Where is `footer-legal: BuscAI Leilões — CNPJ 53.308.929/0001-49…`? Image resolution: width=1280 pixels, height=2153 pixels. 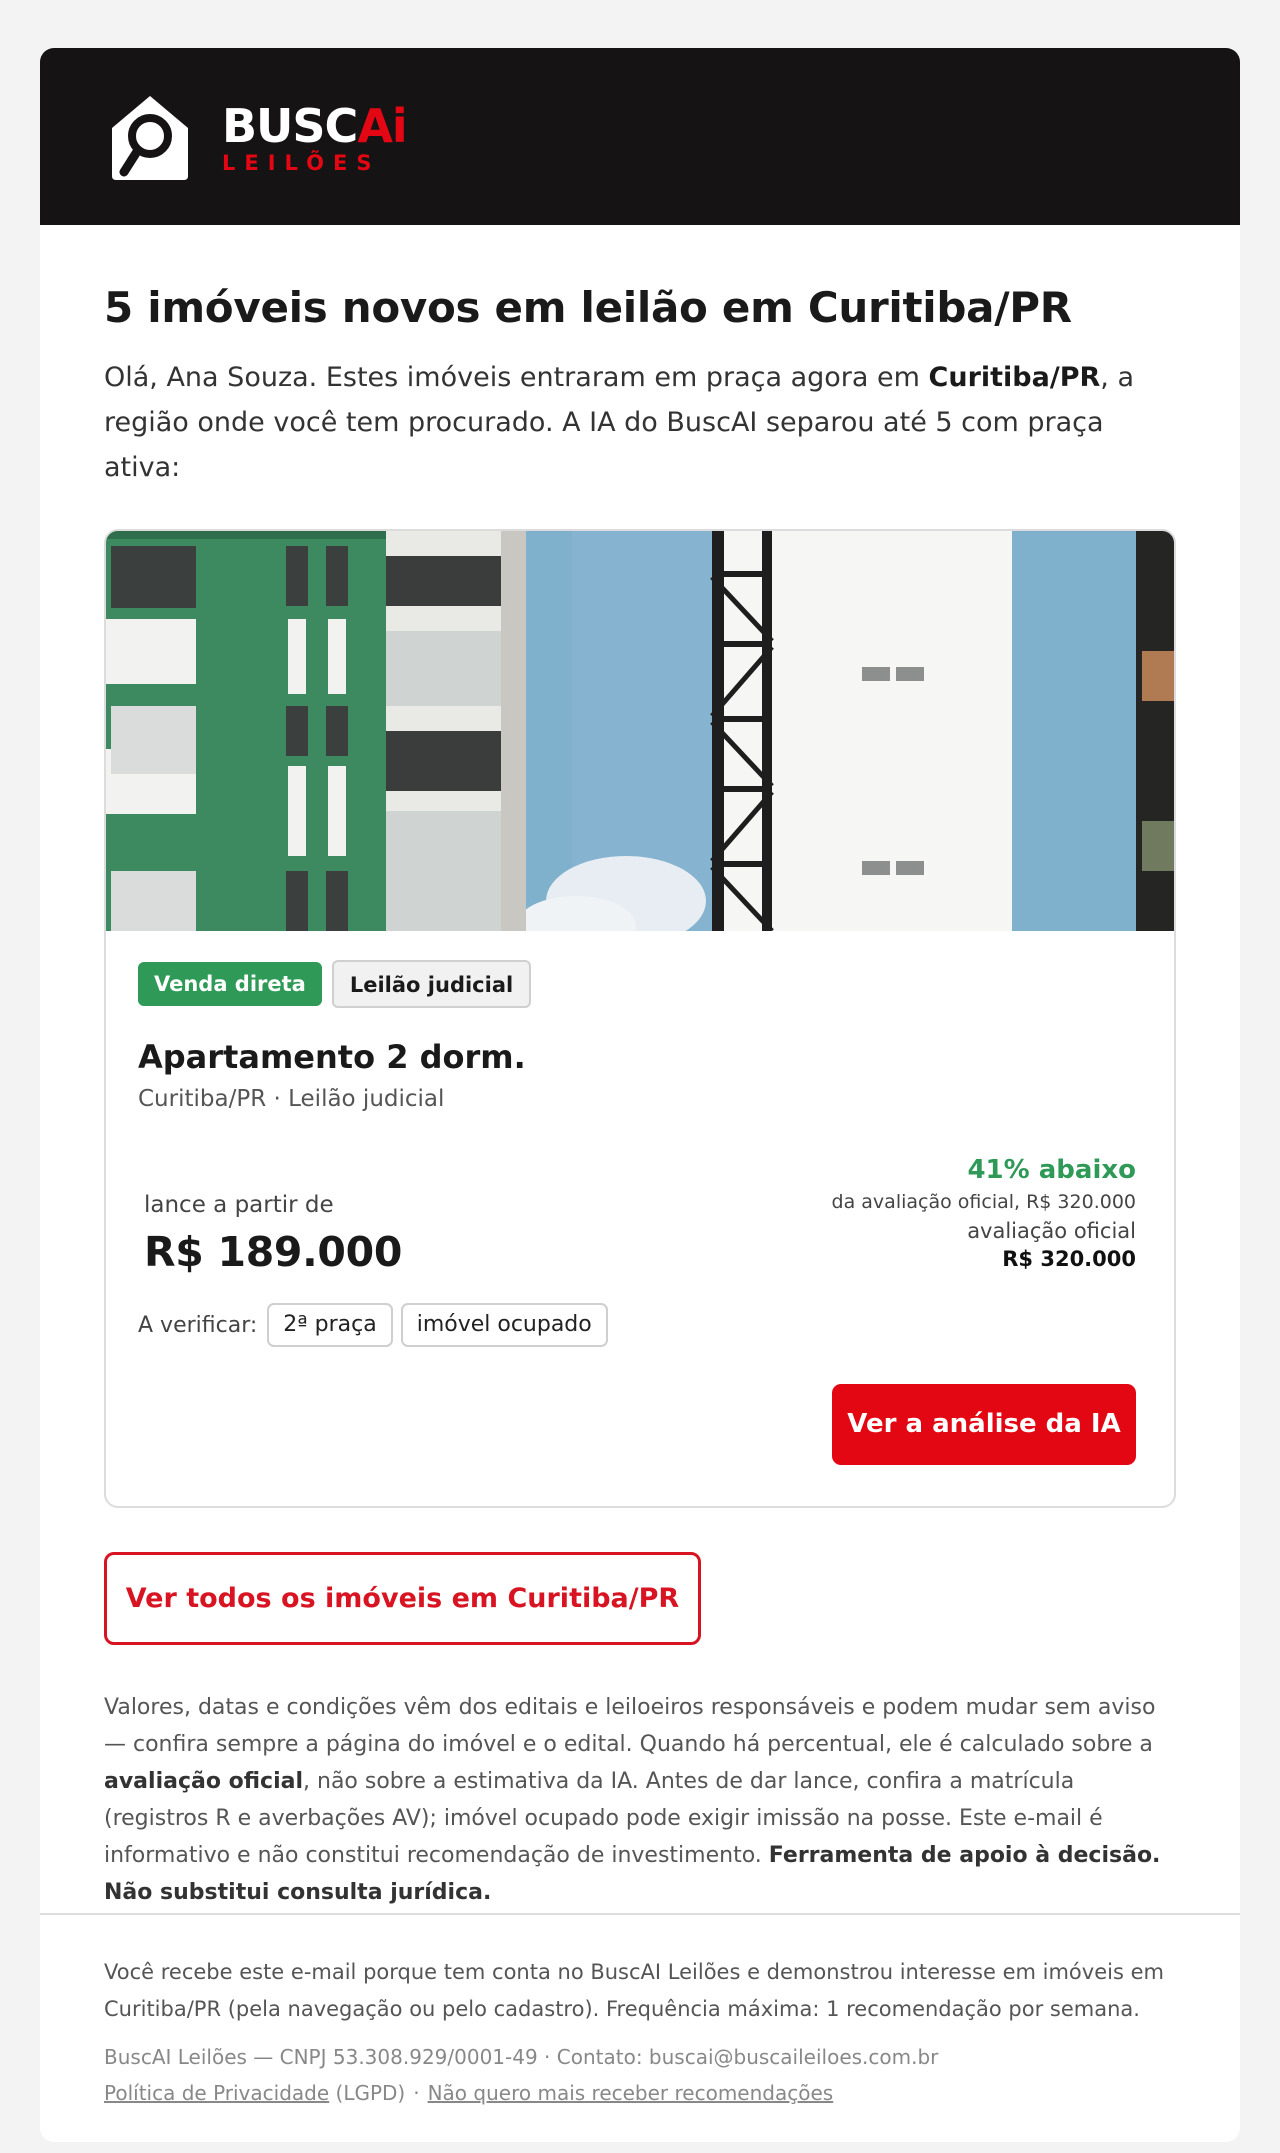 footer-legal: BuscAI Leilões — CNPJ 53.308.929/0001-49… is located at coordinates (640, 2075).